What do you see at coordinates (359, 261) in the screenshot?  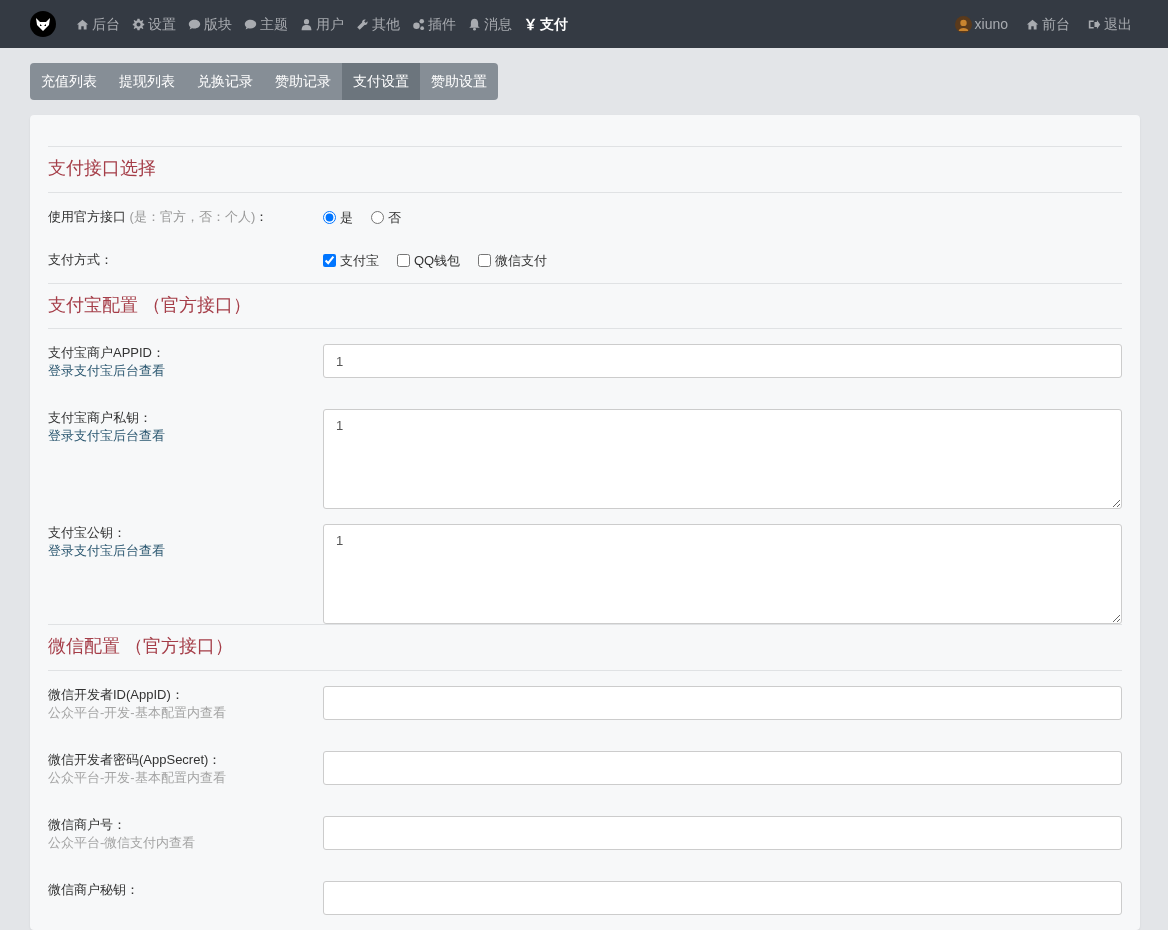 I see `option-label: 支付宝` at bounding box center [359, 261].